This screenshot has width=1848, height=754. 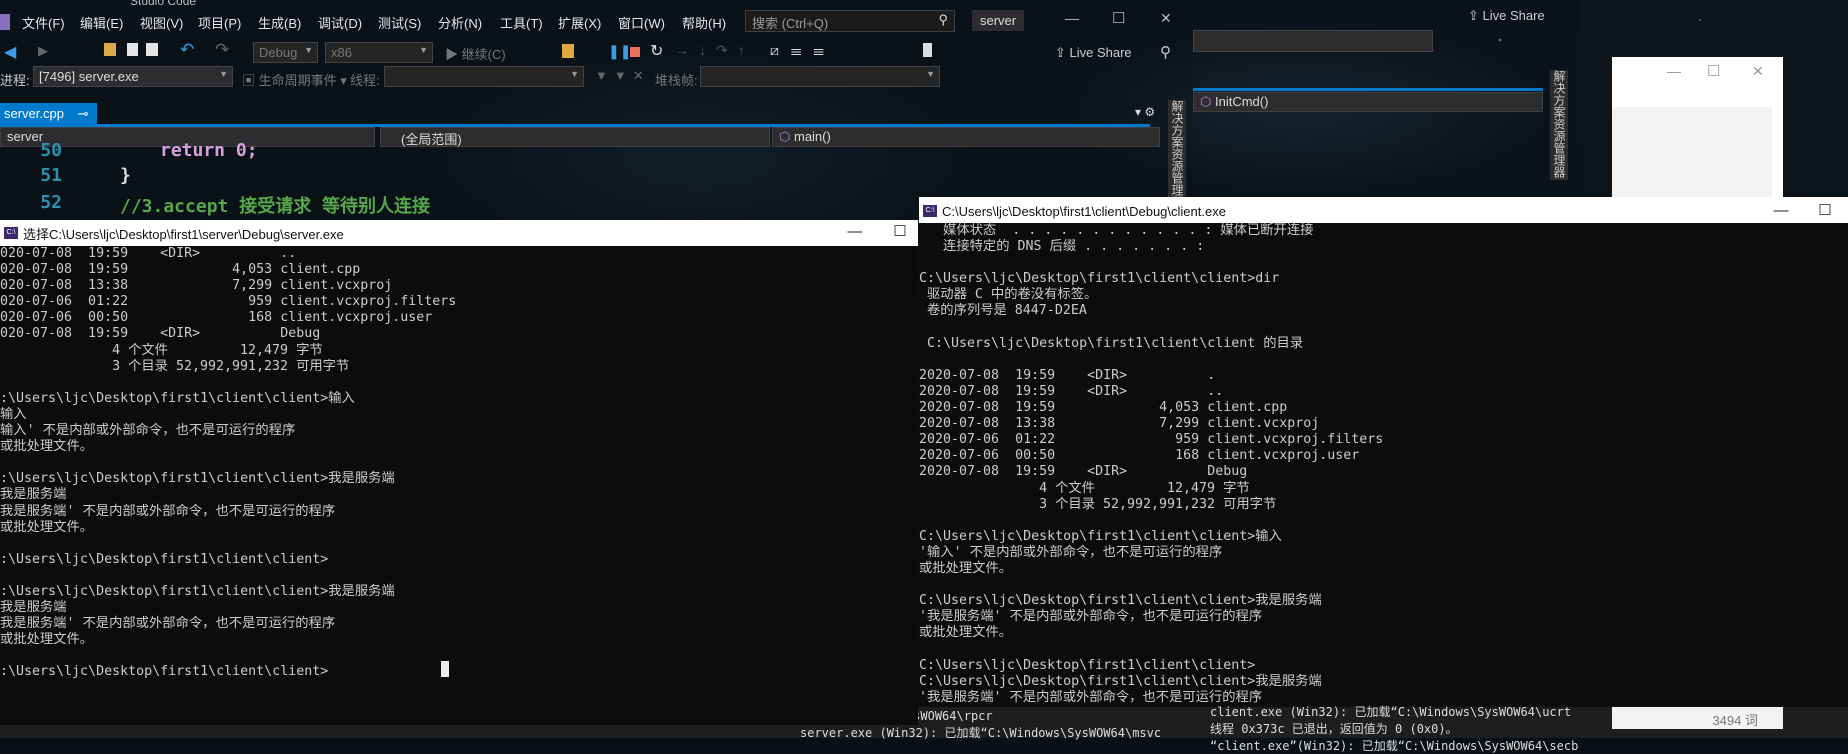 I want to click on menu-item: 文件(F), so click(x=43, y=22).